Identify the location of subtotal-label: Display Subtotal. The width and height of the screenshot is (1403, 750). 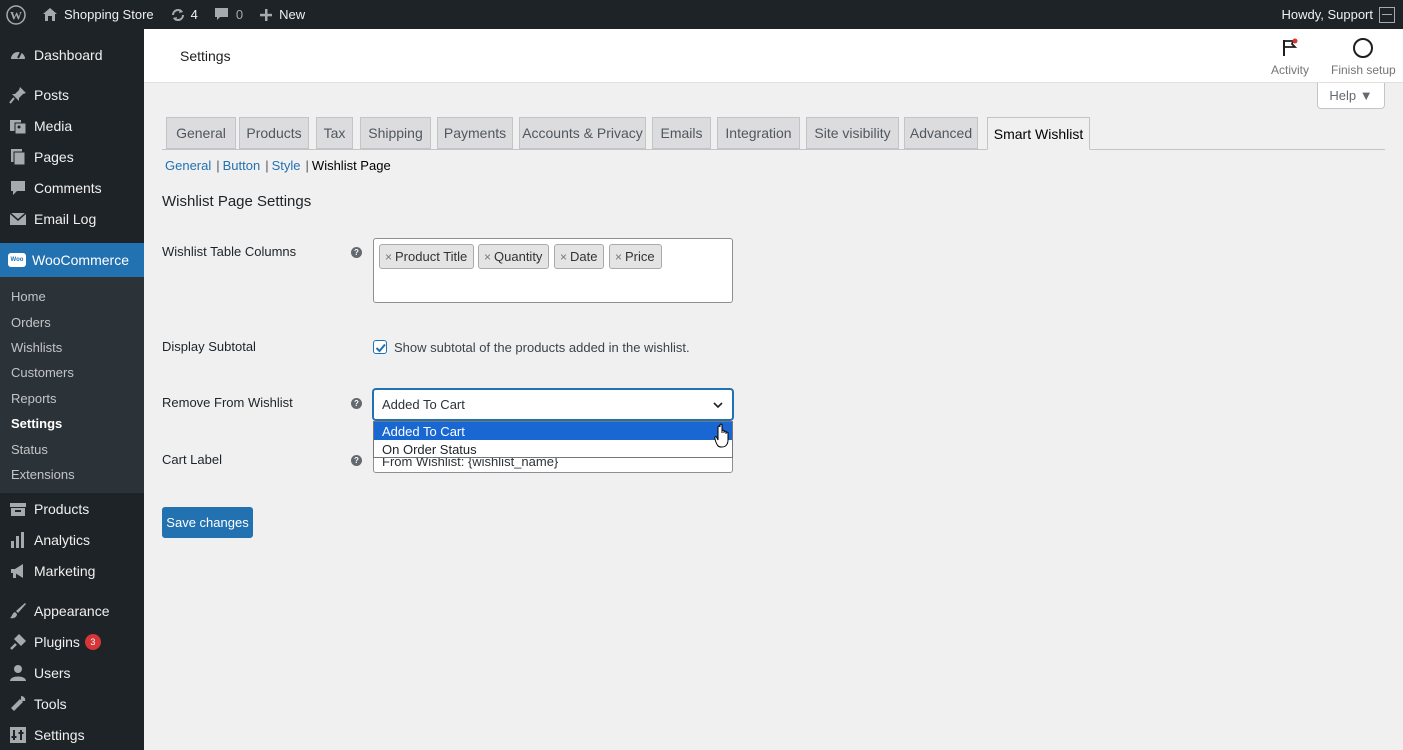
(209, 346).